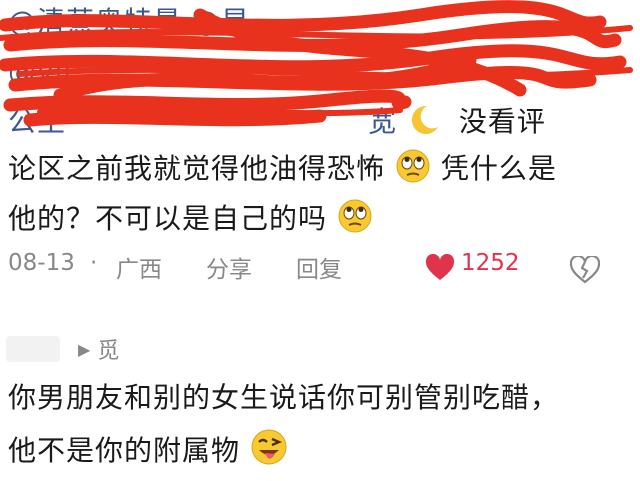  I want to click on broken-heart-icon, so click(585, 270).